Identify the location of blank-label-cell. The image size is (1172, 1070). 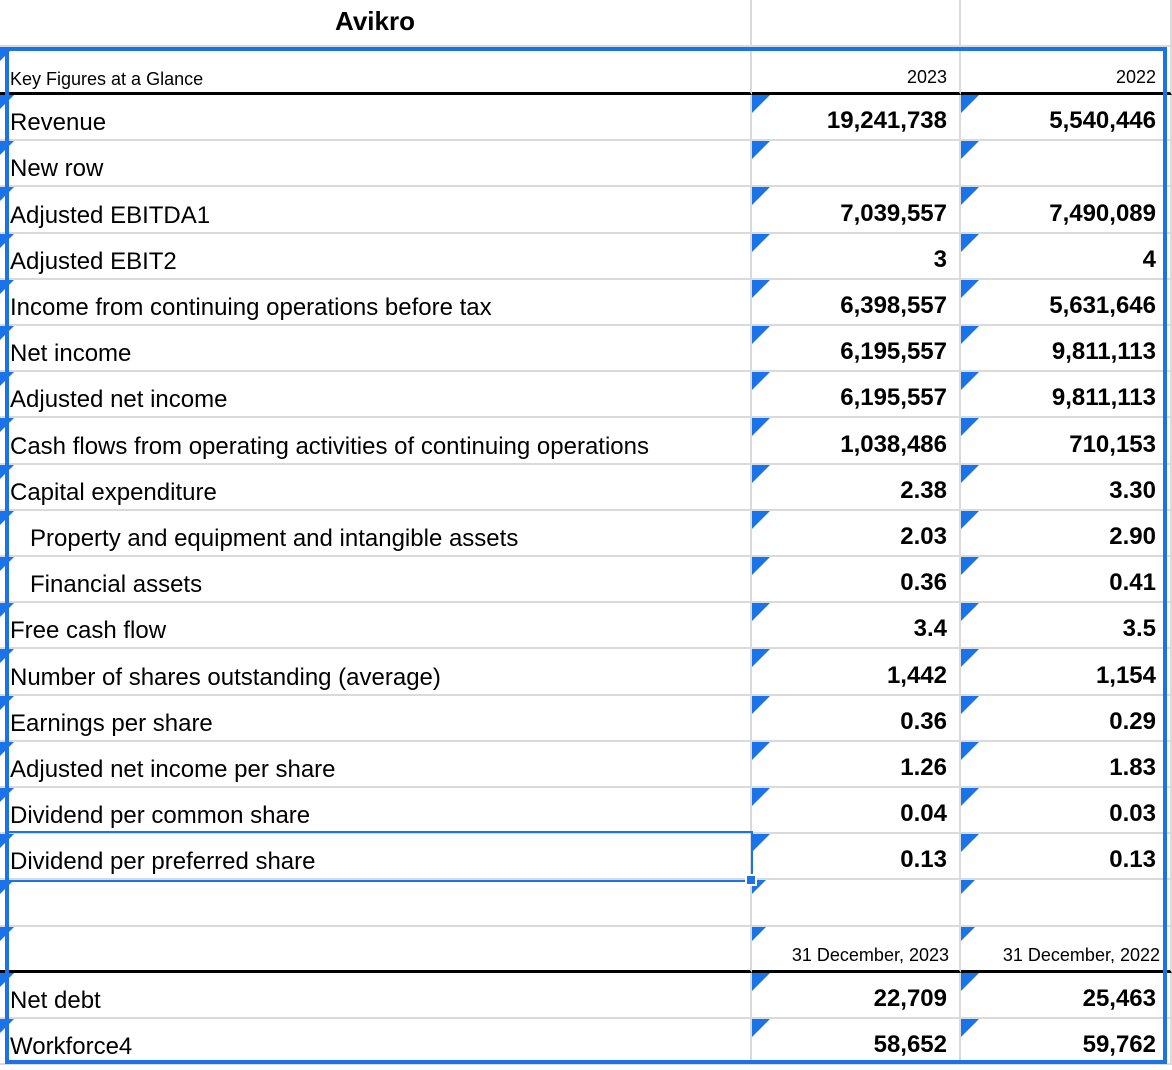
(376, 903).